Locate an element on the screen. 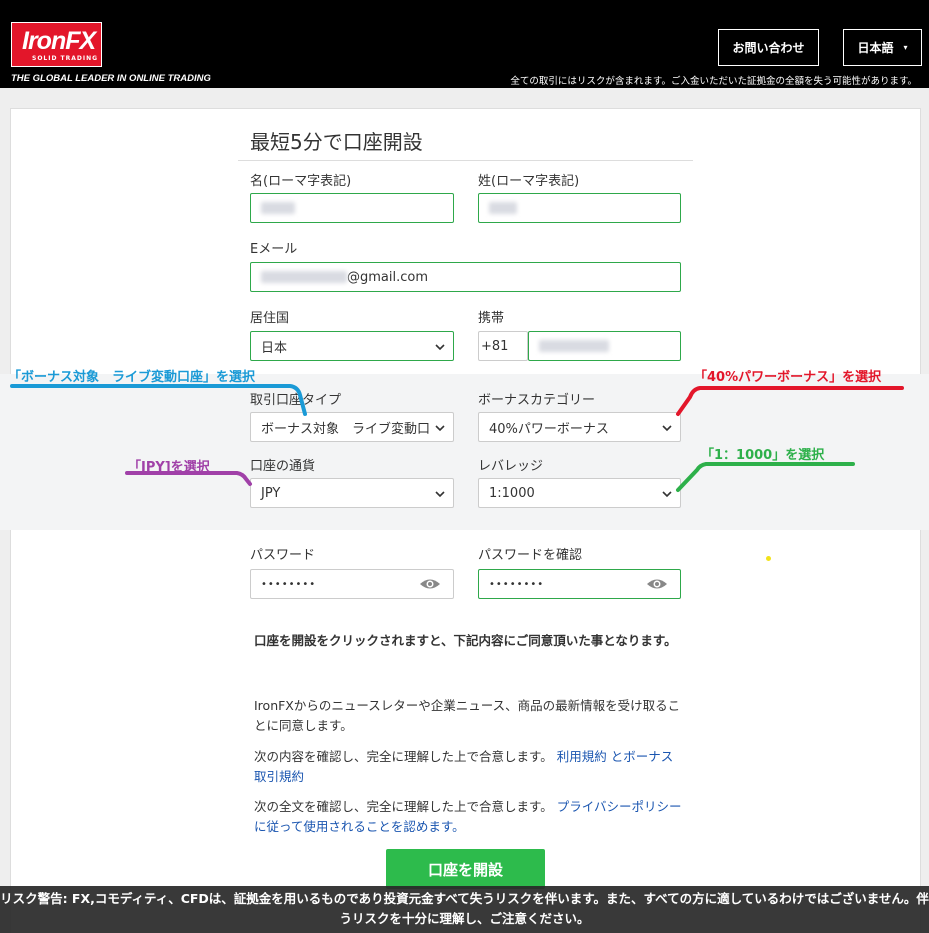  annotation-line-red is located at coordinates (790, 401).